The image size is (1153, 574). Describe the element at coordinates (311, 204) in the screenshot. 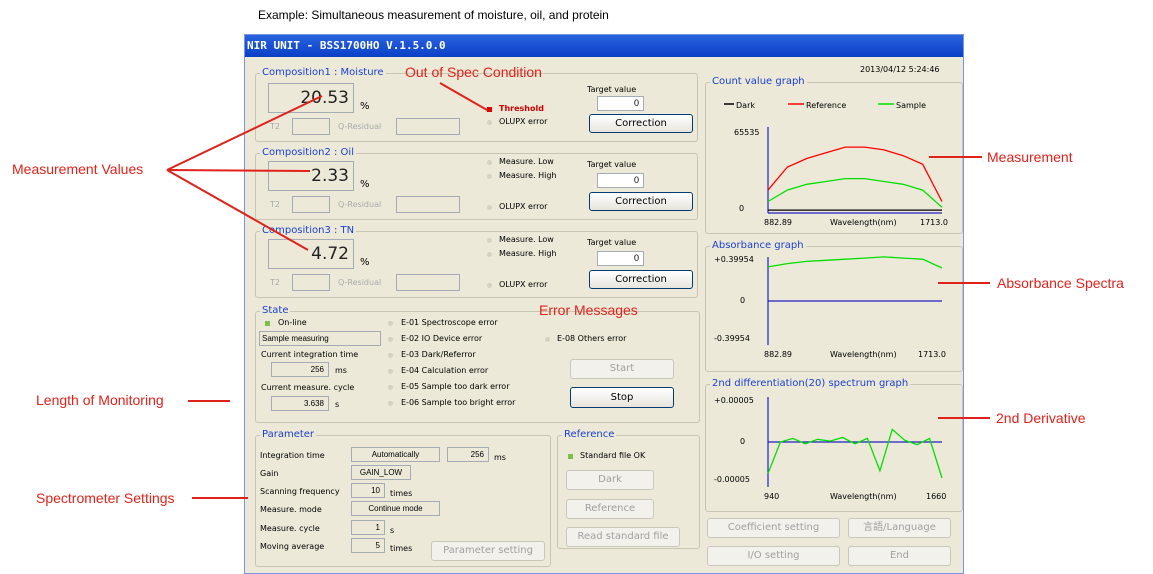

I see `composition2-t2-field` at that location.